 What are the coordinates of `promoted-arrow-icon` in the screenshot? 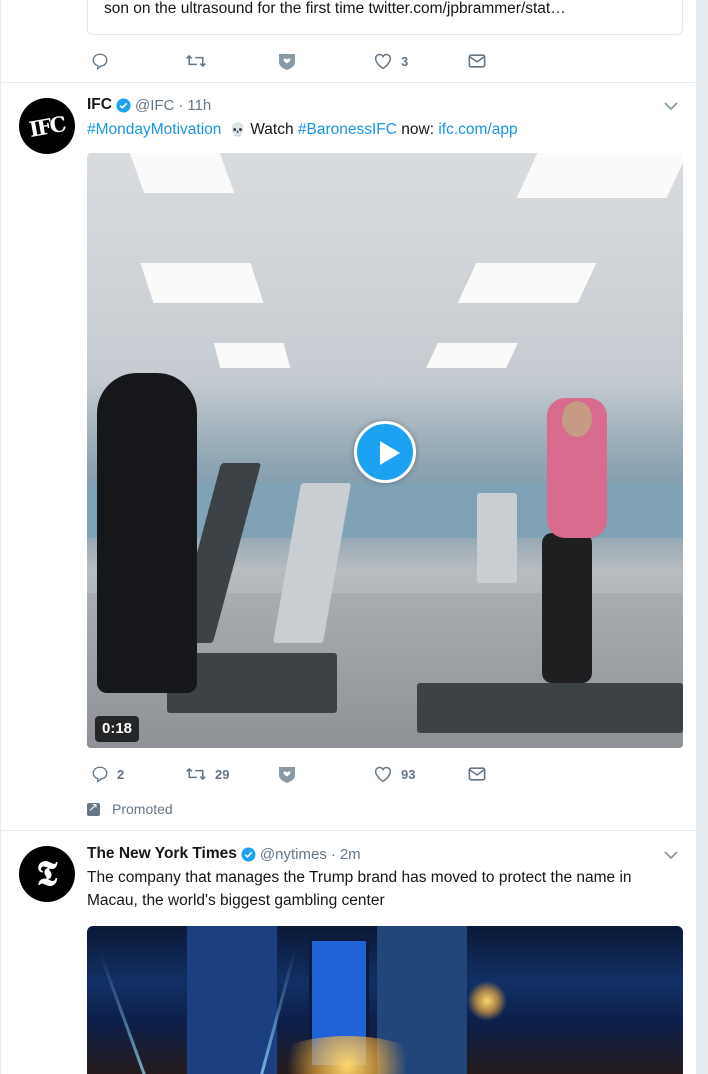 It's located at (93, 808).